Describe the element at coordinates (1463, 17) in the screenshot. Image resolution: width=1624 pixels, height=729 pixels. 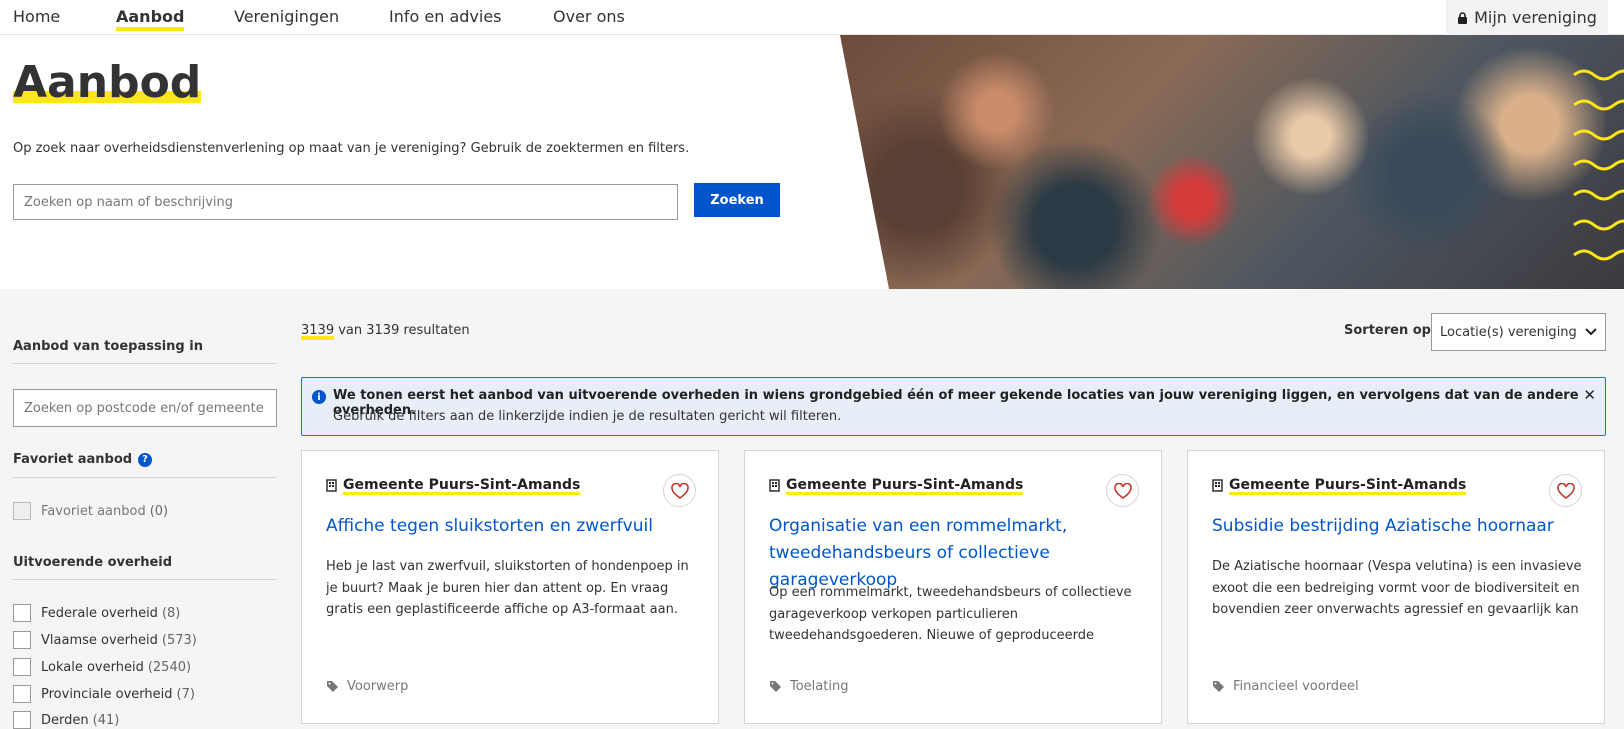
I see `lock-icon` at that location.